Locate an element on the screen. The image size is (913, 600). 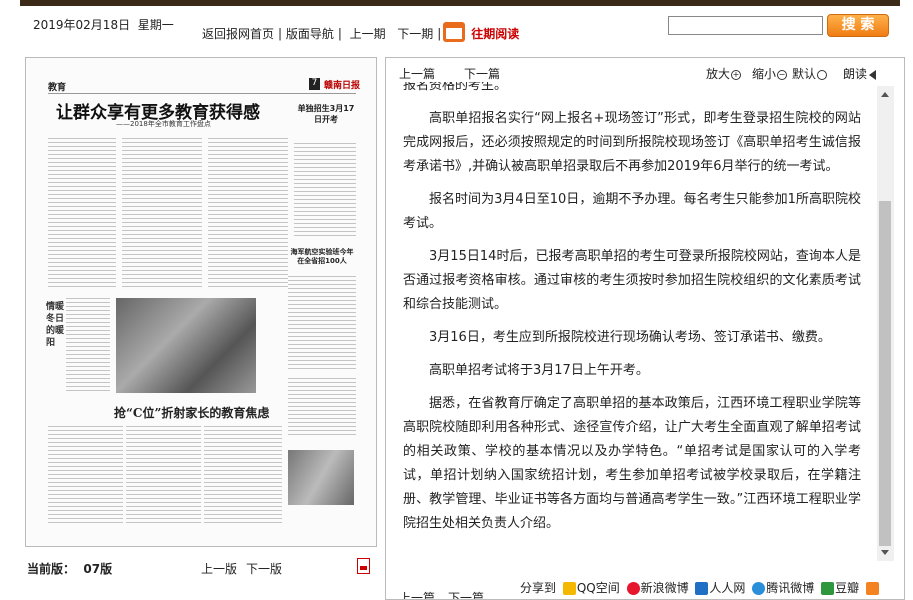
paper-logo: 赣南日报 is located at coordinates (342, 86).